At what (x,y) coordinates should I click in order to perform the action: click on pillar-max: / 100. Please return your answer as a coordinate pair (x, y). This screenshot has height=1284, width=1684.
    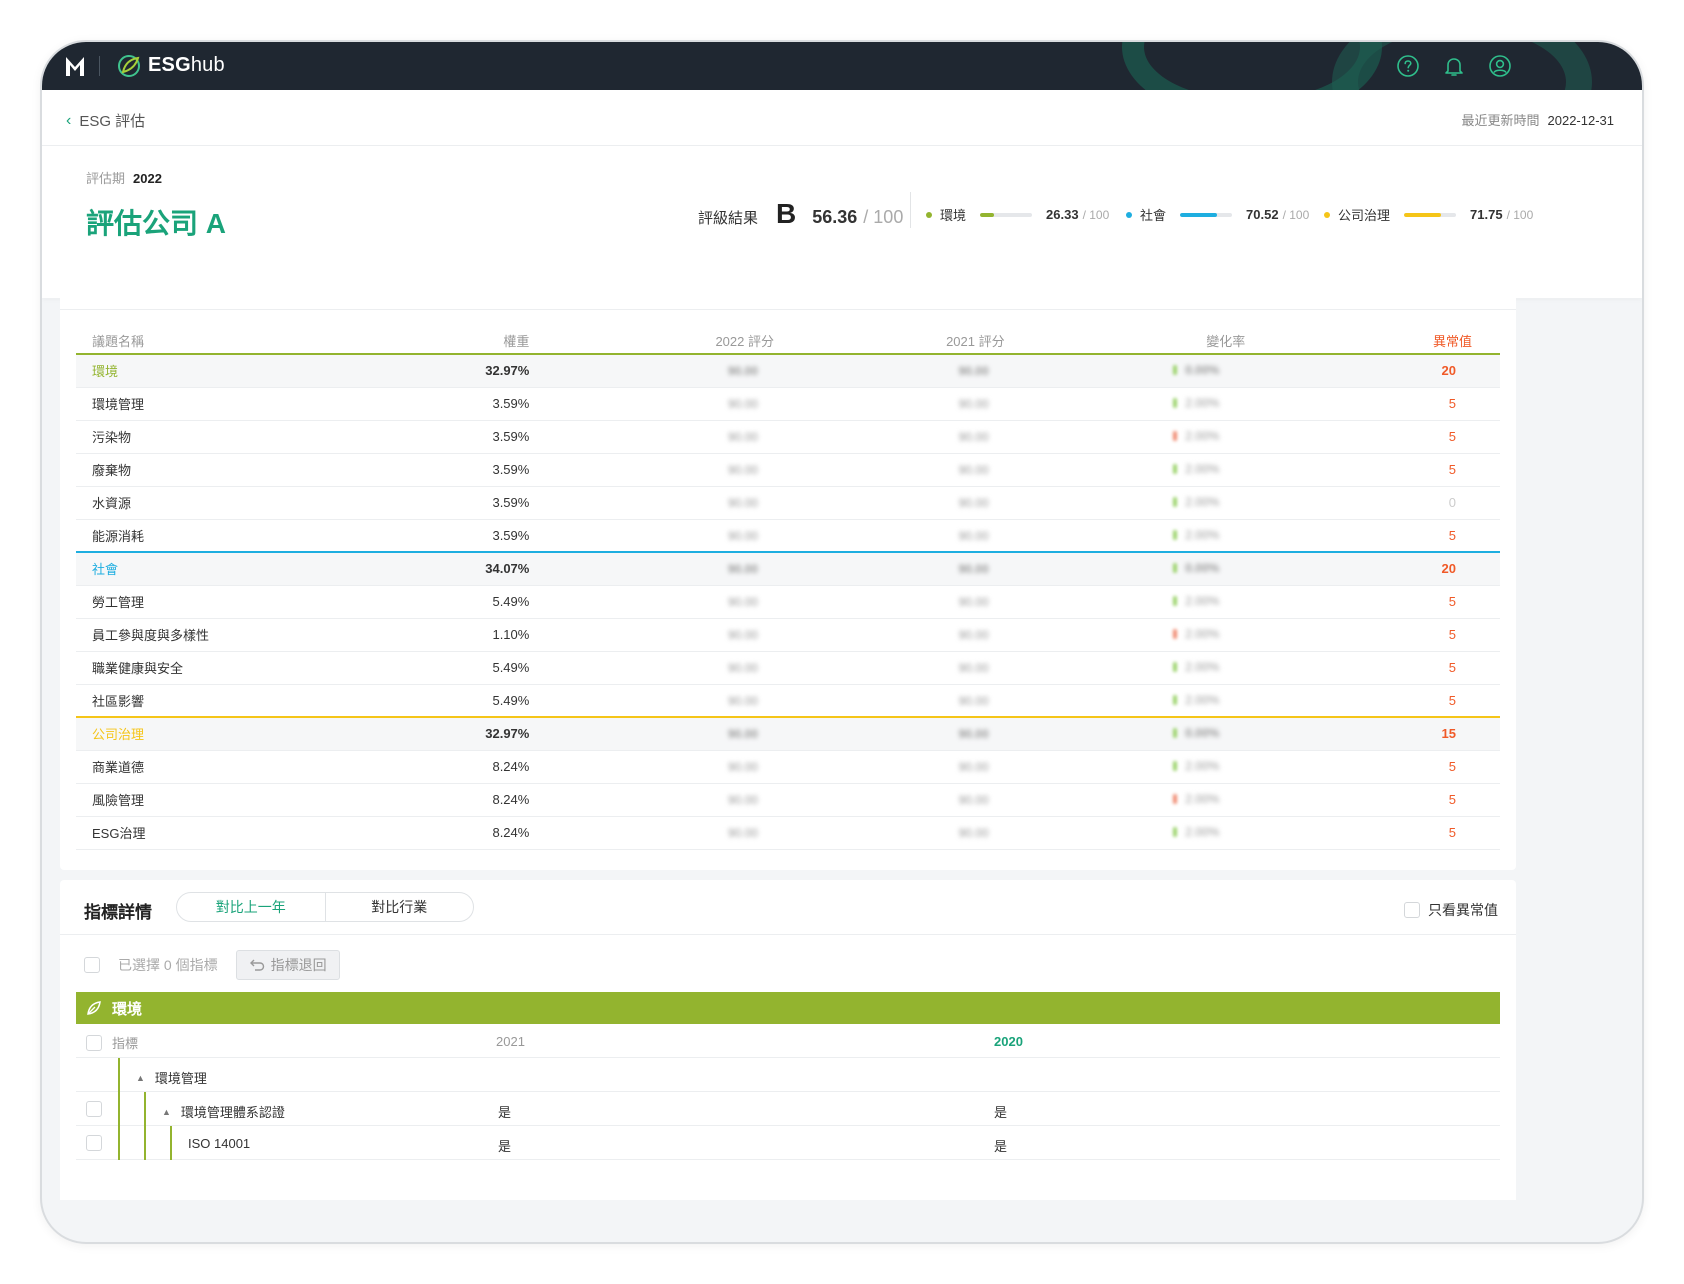
    Looking at the image, I should click on (1096, 214).